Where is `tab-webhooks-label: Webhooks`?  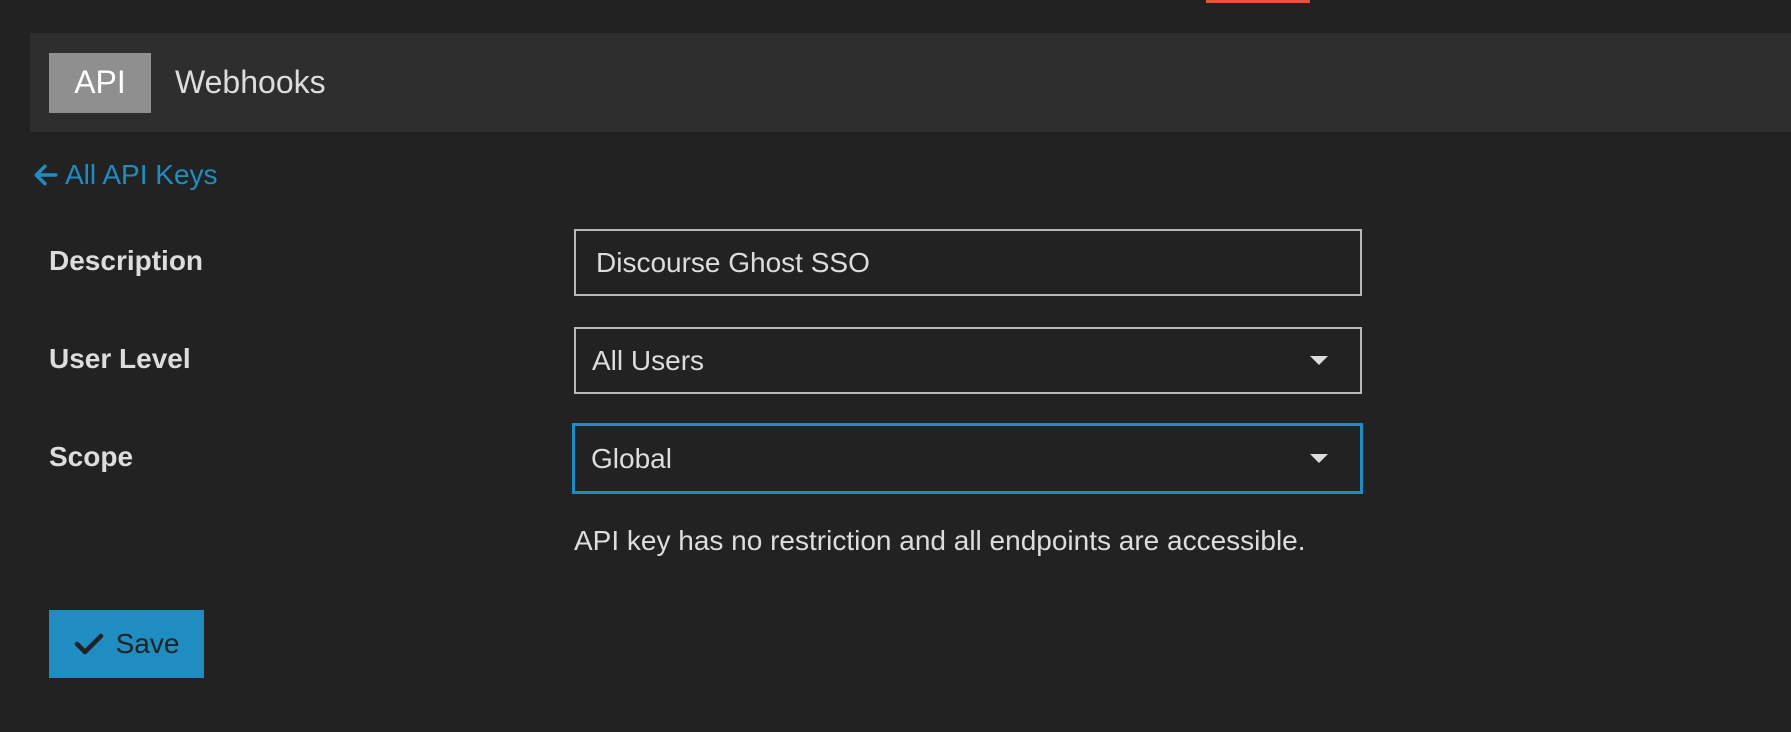
tab-webhooks-label: Webhooks is located at coordinates (250, 82).